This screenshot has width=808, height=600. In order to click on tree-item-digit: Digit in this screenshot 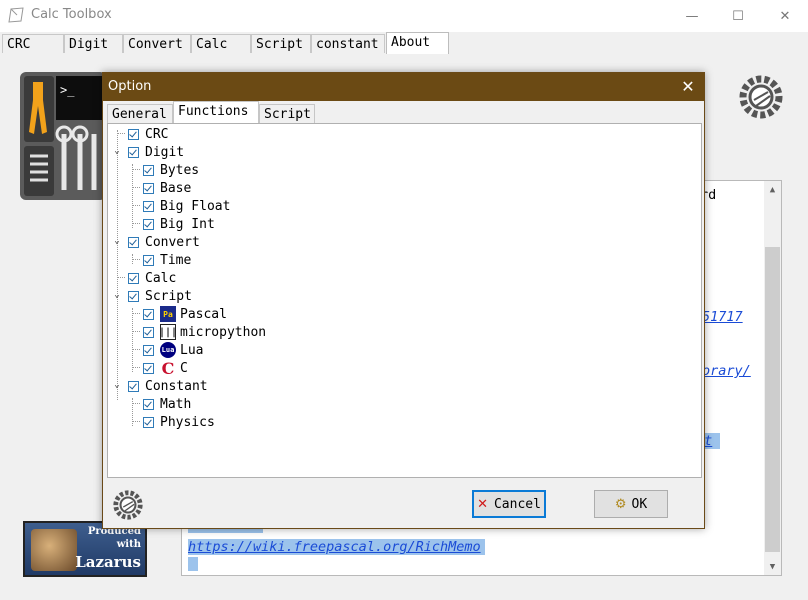, I will do `click(156, 152)`.